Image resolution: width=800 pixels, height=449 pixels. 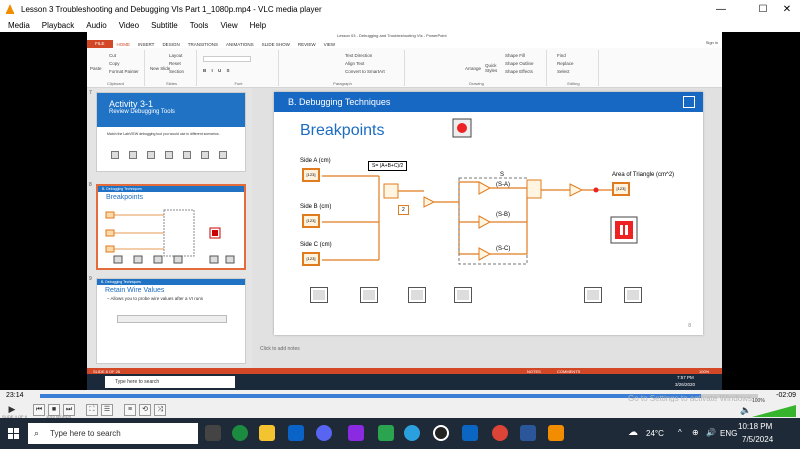 What do you see at coordinates (58, 25) in the screenshot?
I see `menu-playback: Playback` at bounding box center [58, 25].